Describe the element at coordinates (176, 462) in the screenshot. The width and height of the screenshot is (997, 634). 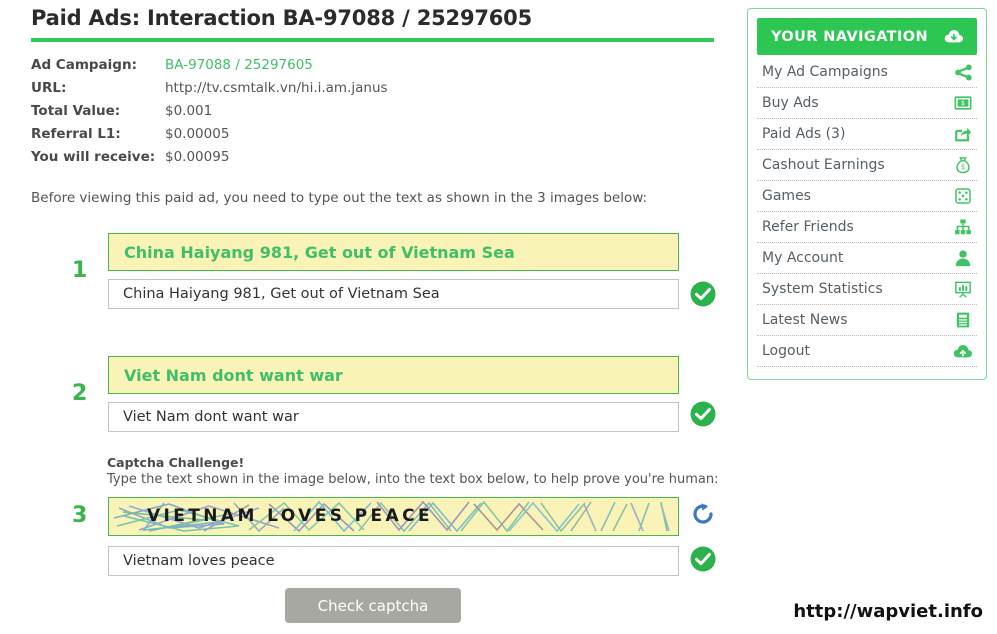
I see `captcha-heading: Captcha Challenge!` at that location.